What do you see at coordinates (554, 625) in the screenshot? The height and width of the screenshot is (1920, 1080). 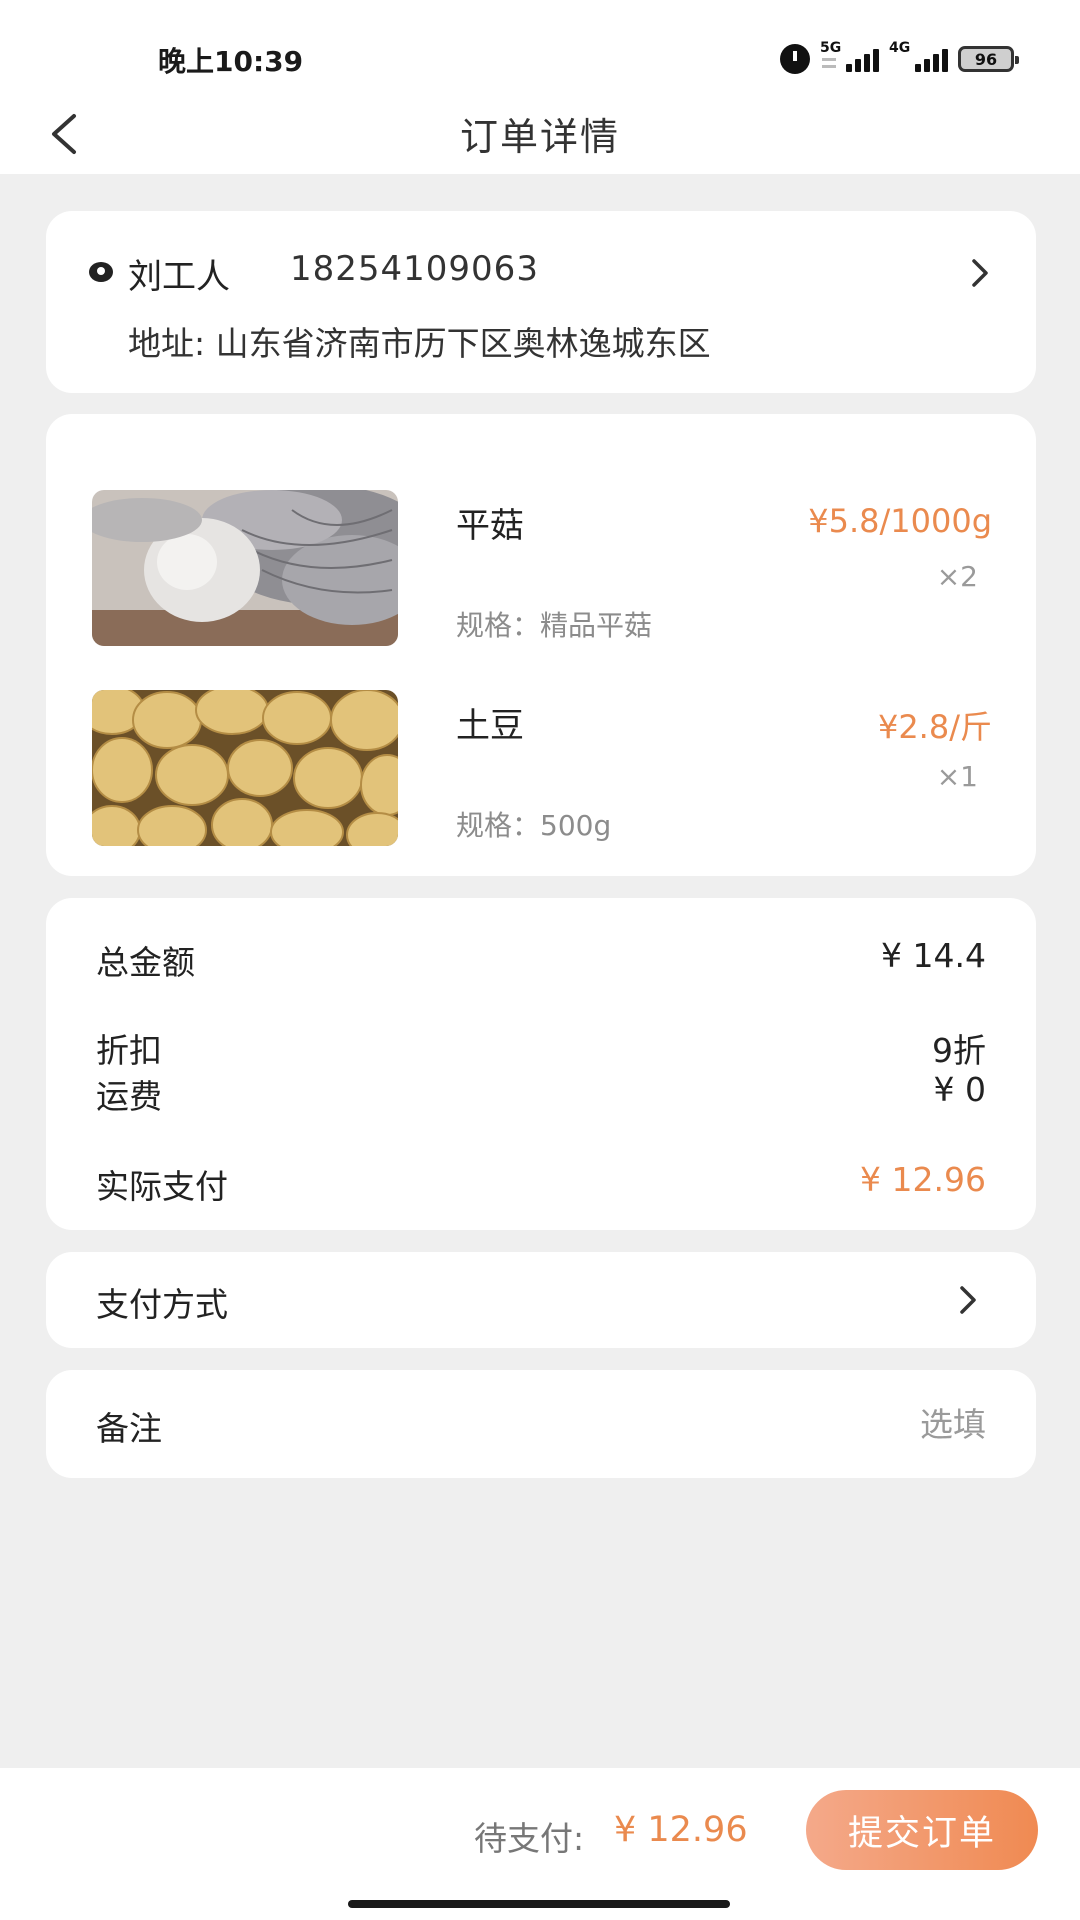 I see `product-spec: 规格：精品平菇` at bounding box center [554, 625].